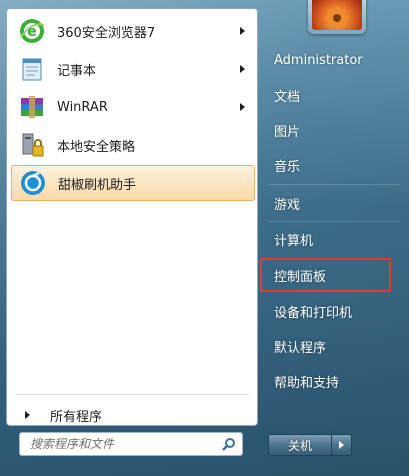  I want to click on devices-printers-link: 设备和打印机, so click(334, 311).